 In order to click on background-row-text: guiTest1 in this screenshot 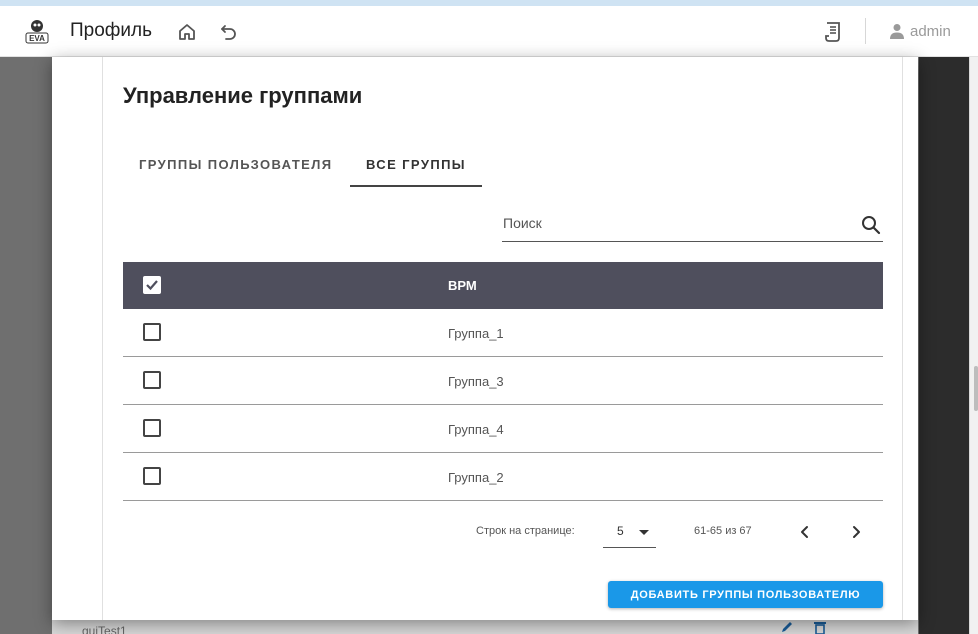, I will do `click(104, 629)`.